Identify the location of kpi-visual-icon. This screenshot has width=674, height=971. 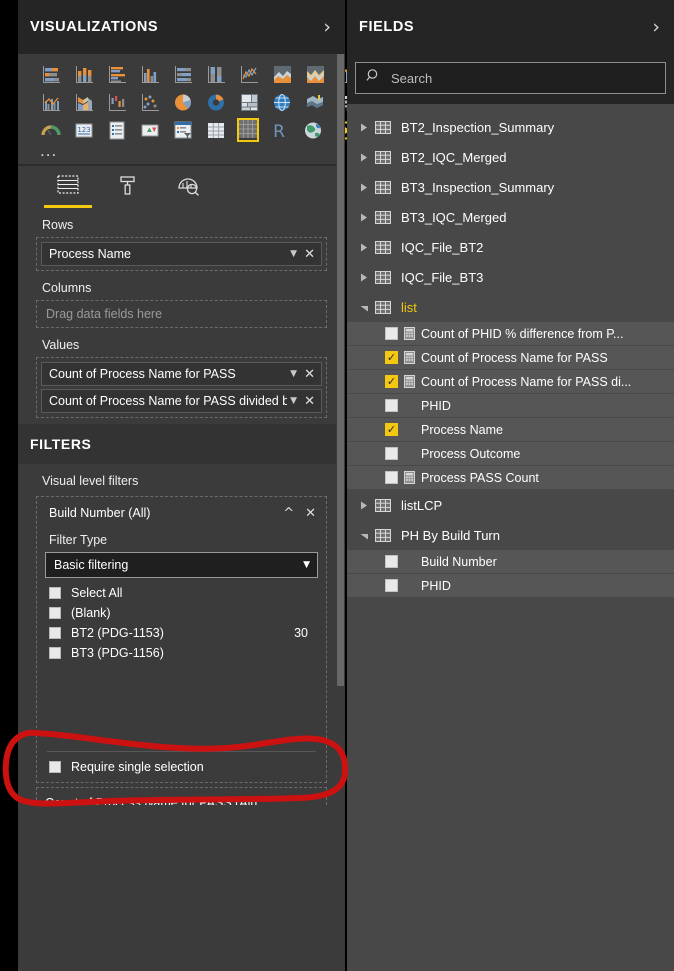
(150, 130).